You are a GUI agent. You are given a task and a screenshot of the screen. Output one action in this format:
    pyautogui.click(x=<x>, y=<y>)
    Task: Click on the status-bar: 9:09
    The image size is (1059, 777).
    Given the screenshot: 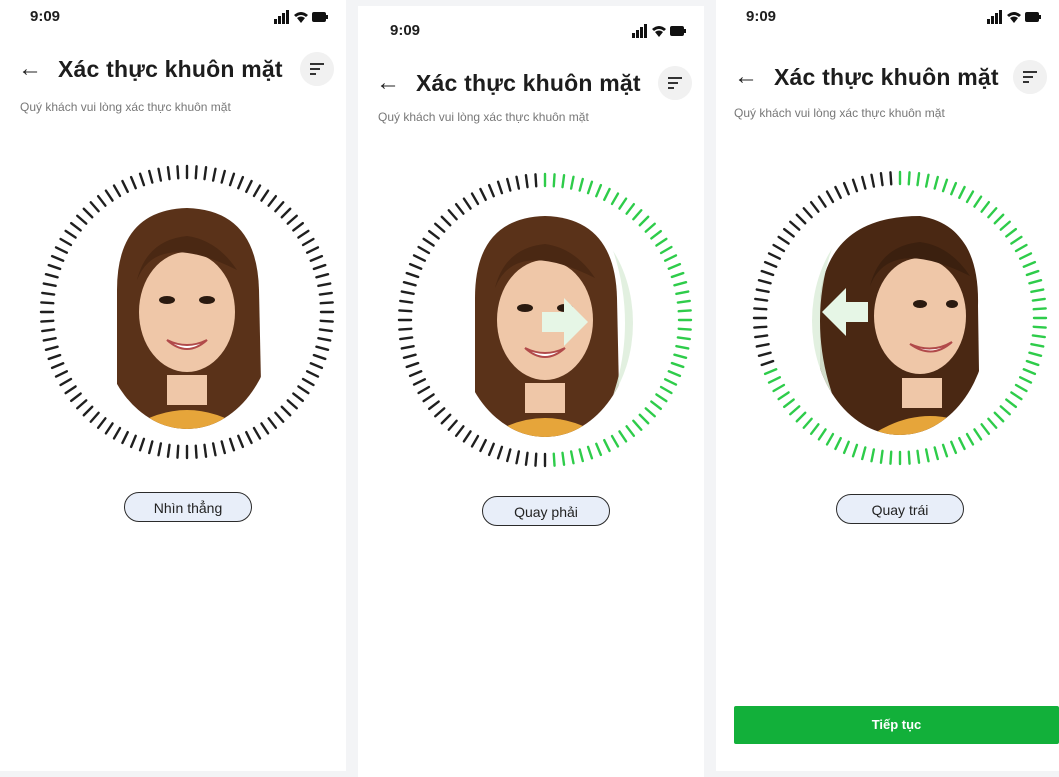 What is the action you would take?
    pyautogui.click(x=887, y=18)
    